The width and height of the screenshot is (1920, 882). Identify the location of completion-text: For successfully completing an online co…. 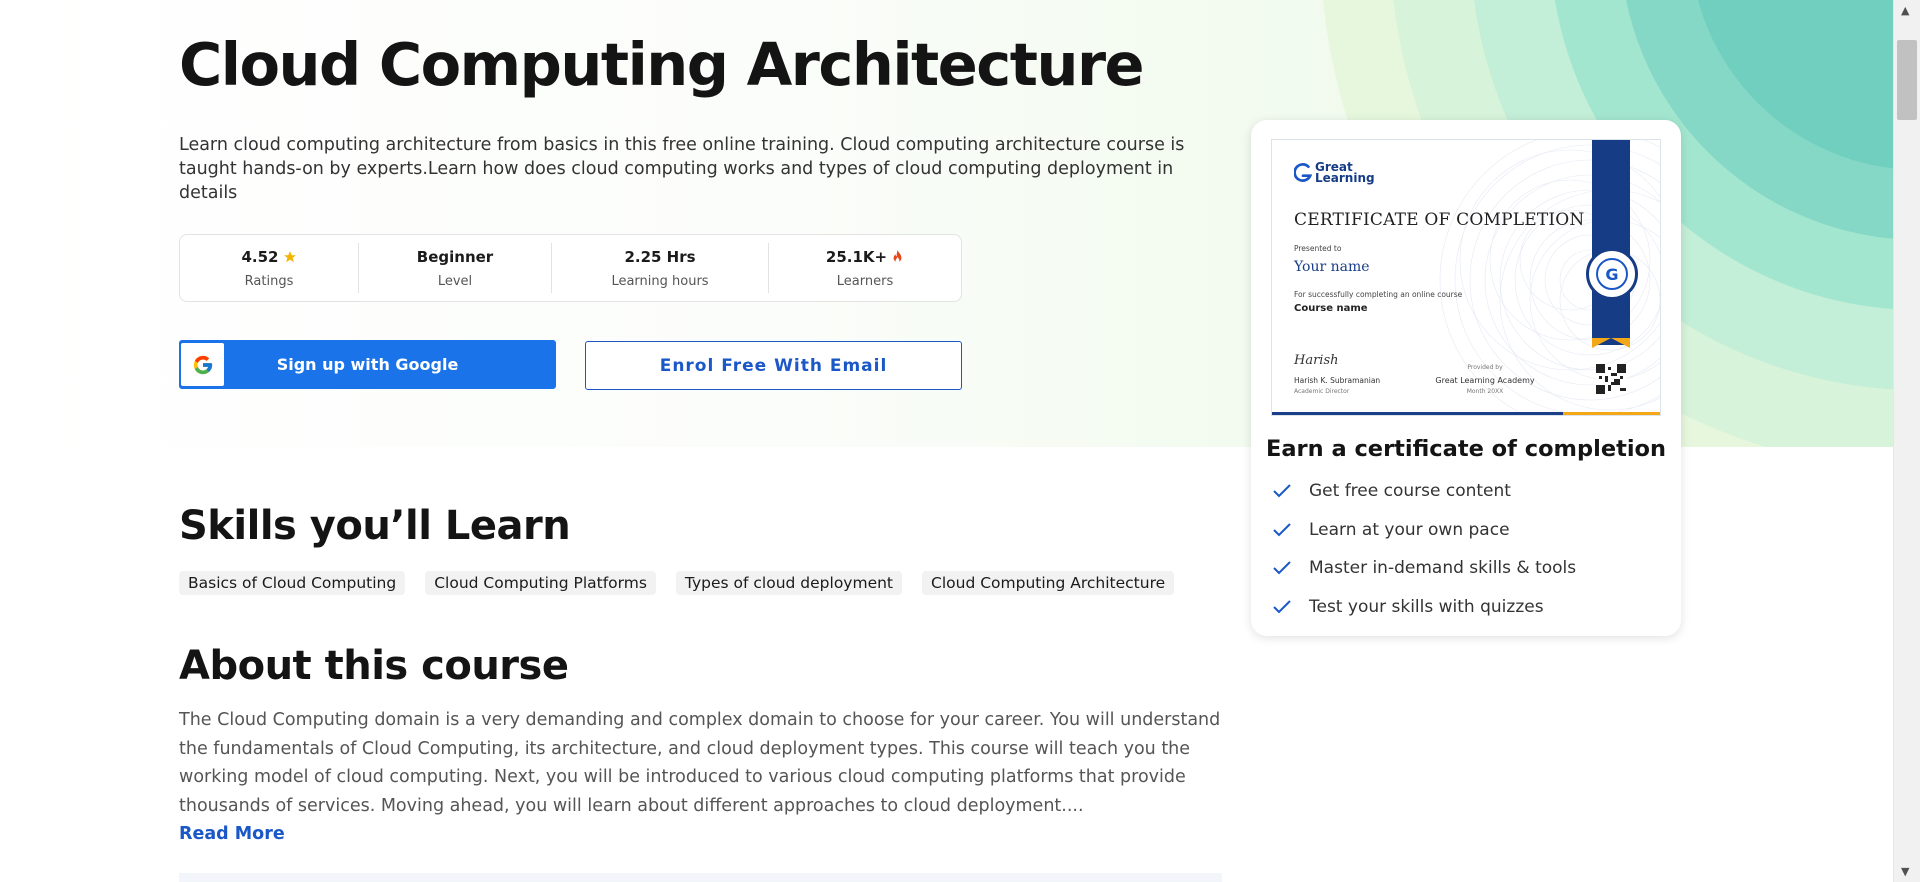
(1378, 294).